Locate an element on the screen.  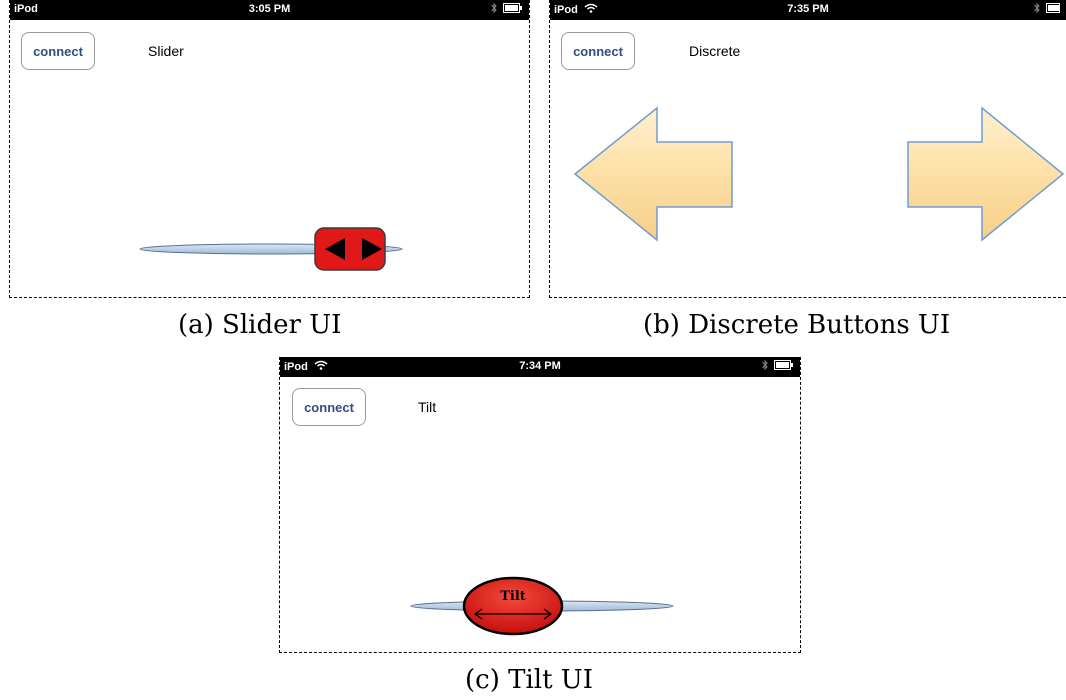
discrete-arrows is located at coordinates (819, 174).